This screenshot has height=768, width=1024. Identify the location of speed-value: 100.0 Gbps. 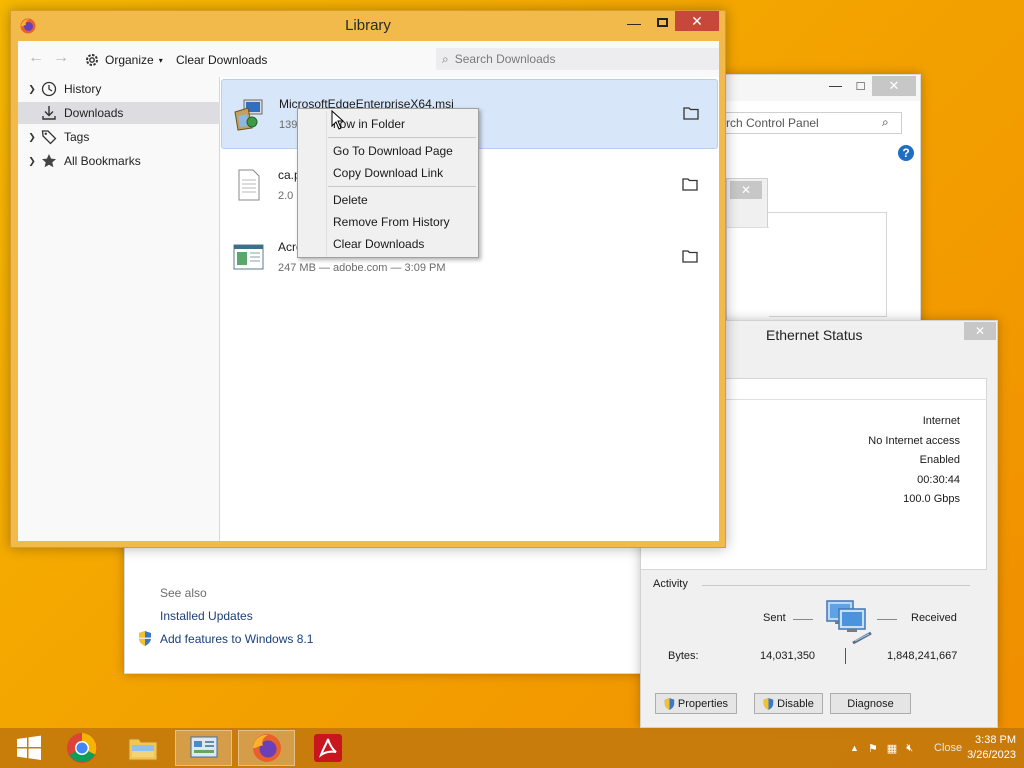
(931, 499).